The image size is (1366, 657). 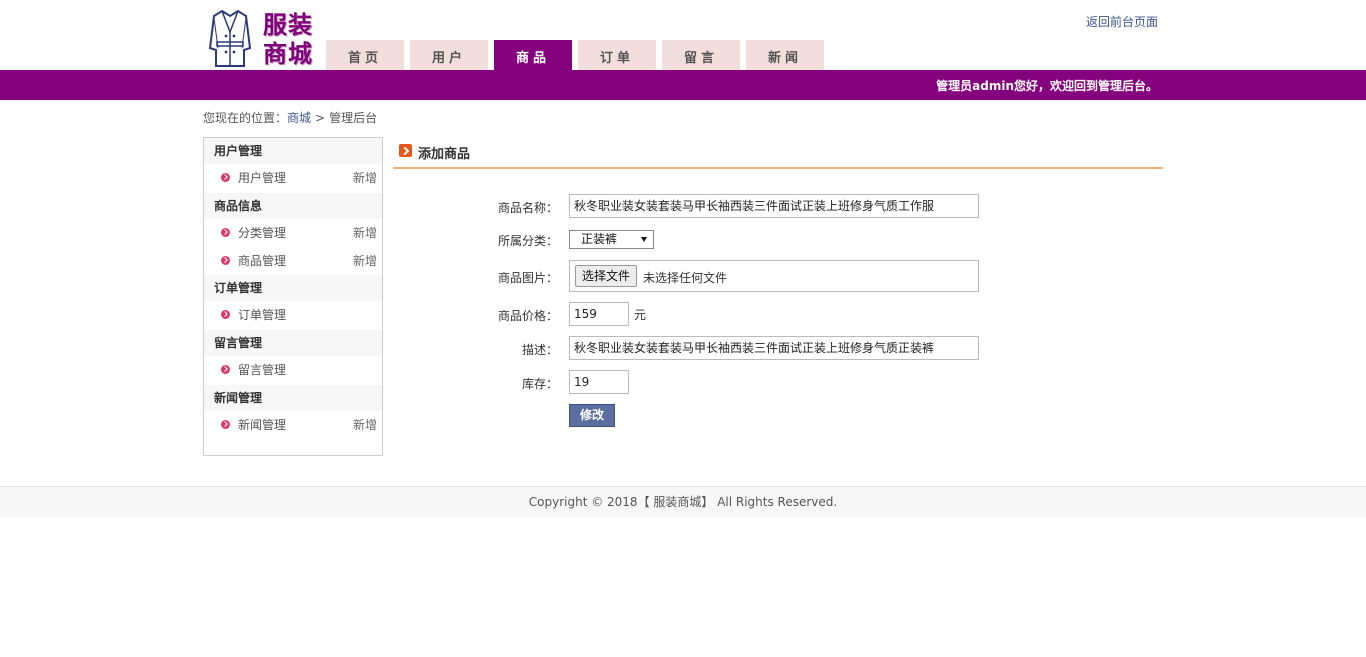 What do you see at coordinates (365, 55) in the screenshot?
I see `nav-tab-home: 首页` at bounding box center [365, 55].